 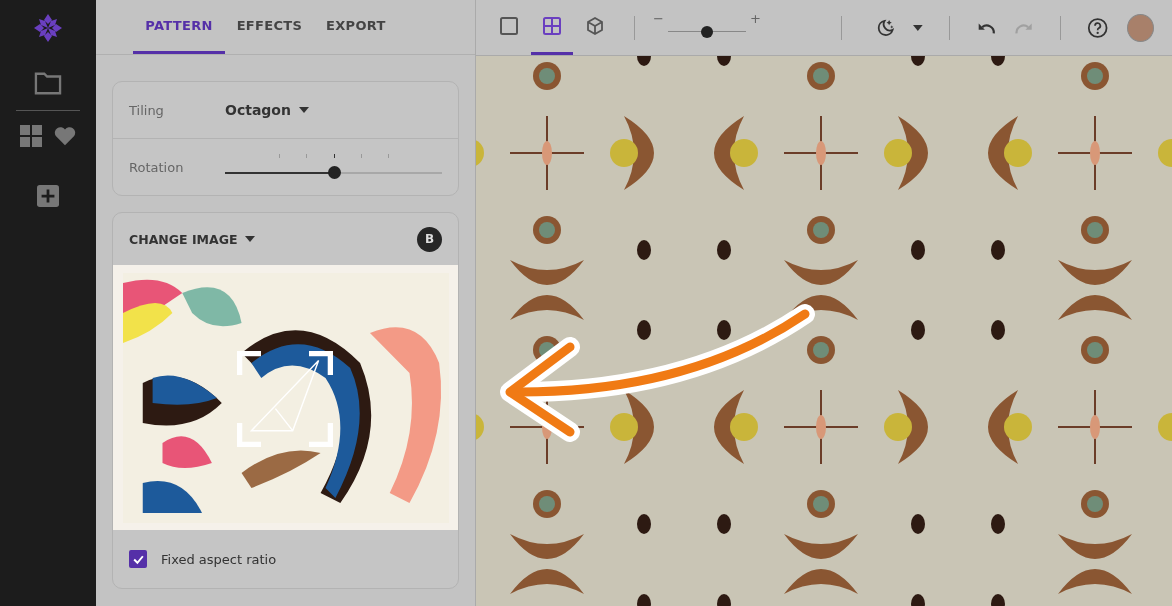 What do you see at coordinates (48, 28) in the screenshot?
I see `logo-icon` at bounding box center [48, 28].